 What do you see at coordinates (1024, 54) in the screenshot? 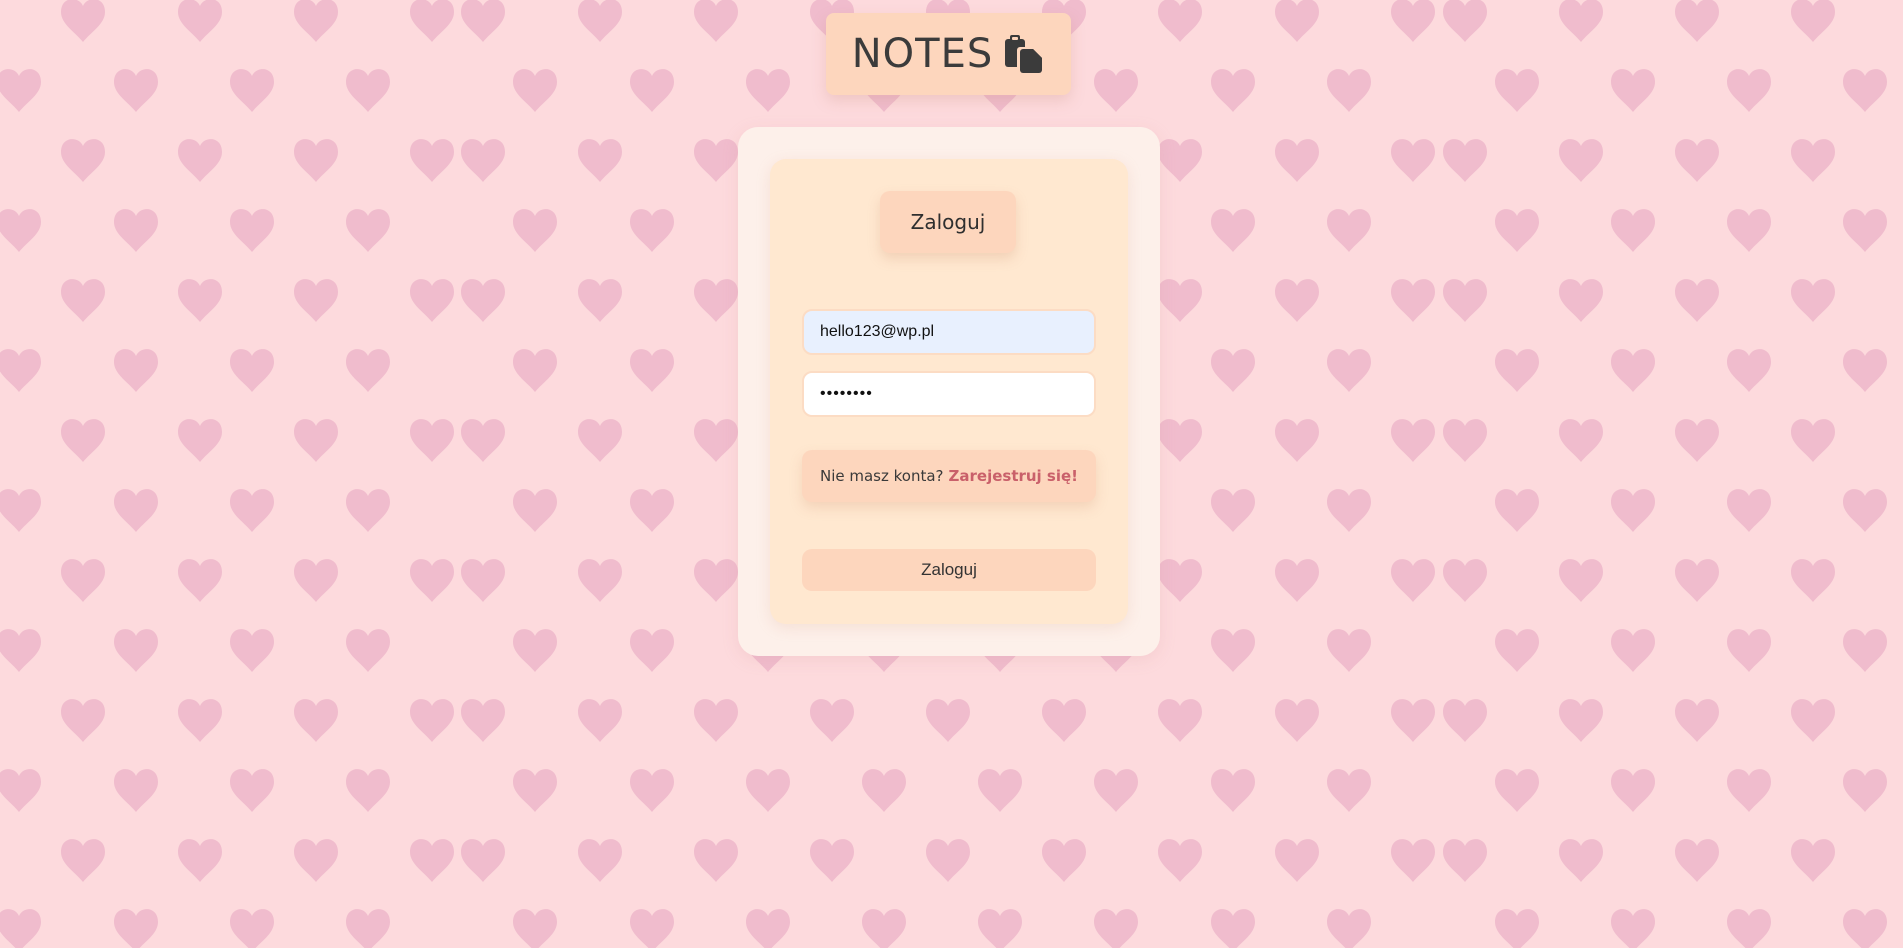
I see `clipboard-copy-icon` at bounding box center [1024, 54].